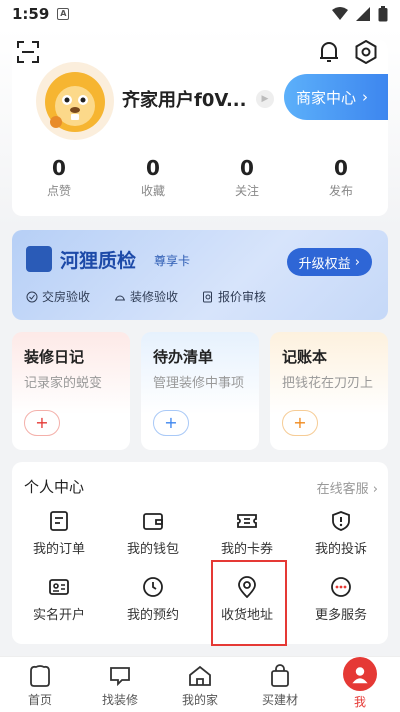  Describe the element at coordinates (171, 423) in the screenshot. I see `add-todo-button: +` at that location.